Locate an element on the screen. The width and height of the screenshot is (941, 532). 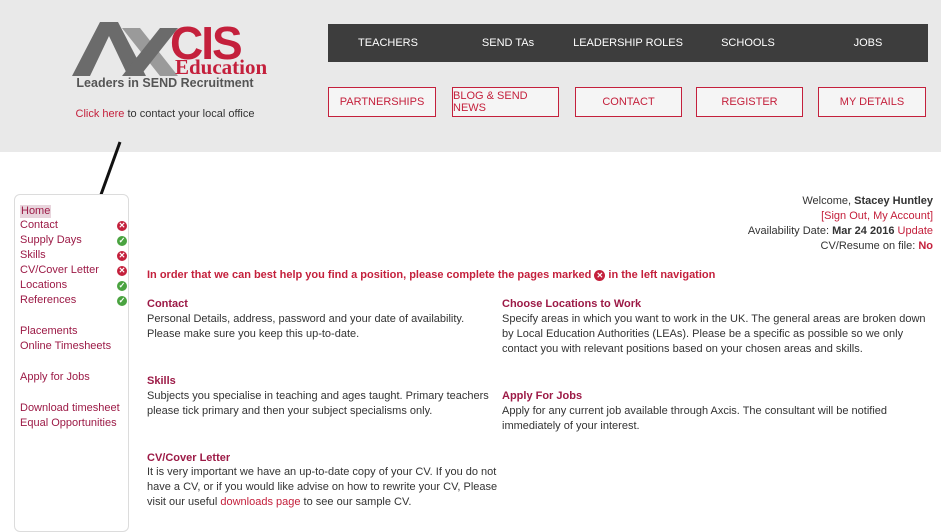
nav-blog-button: BLOG & SEND NEWS is located at coordinates (505, 102).